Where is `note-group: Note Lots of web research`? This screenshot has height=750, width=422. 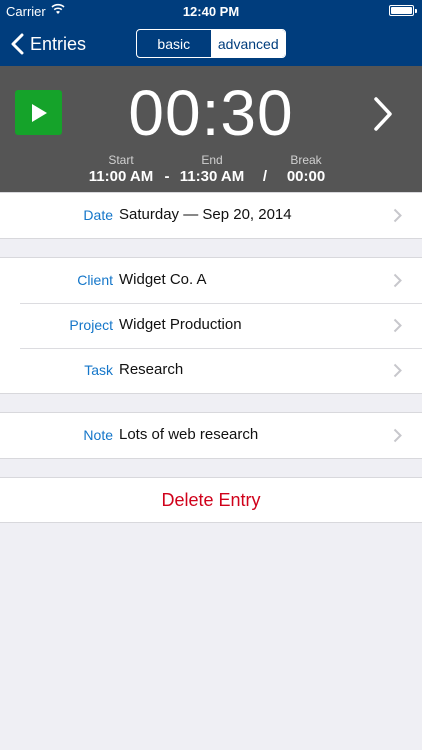 note-group: Note Lots of web research is located at coordinates (211, 435).